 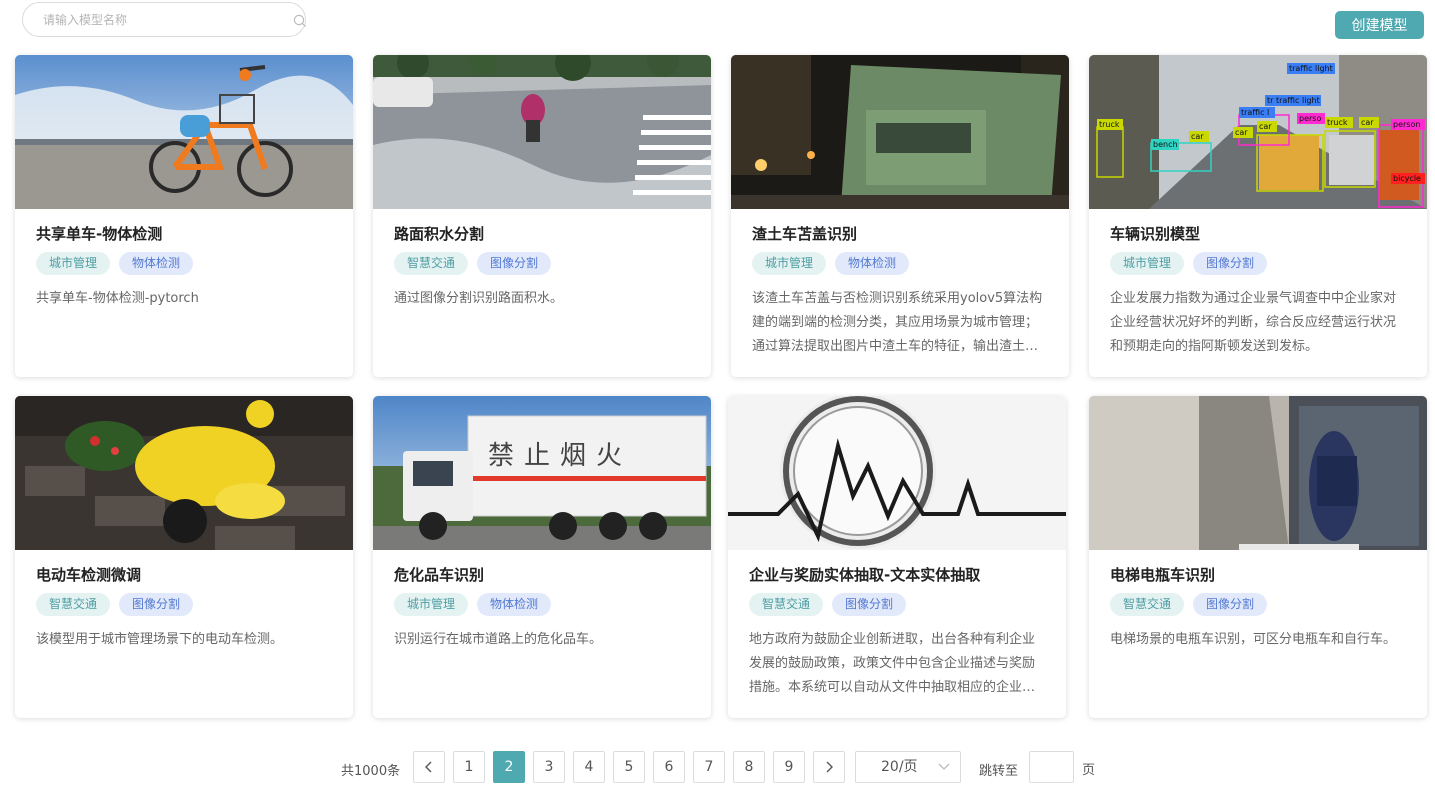 I want to click on chevron-left-icon, so click(x=428, y=767).